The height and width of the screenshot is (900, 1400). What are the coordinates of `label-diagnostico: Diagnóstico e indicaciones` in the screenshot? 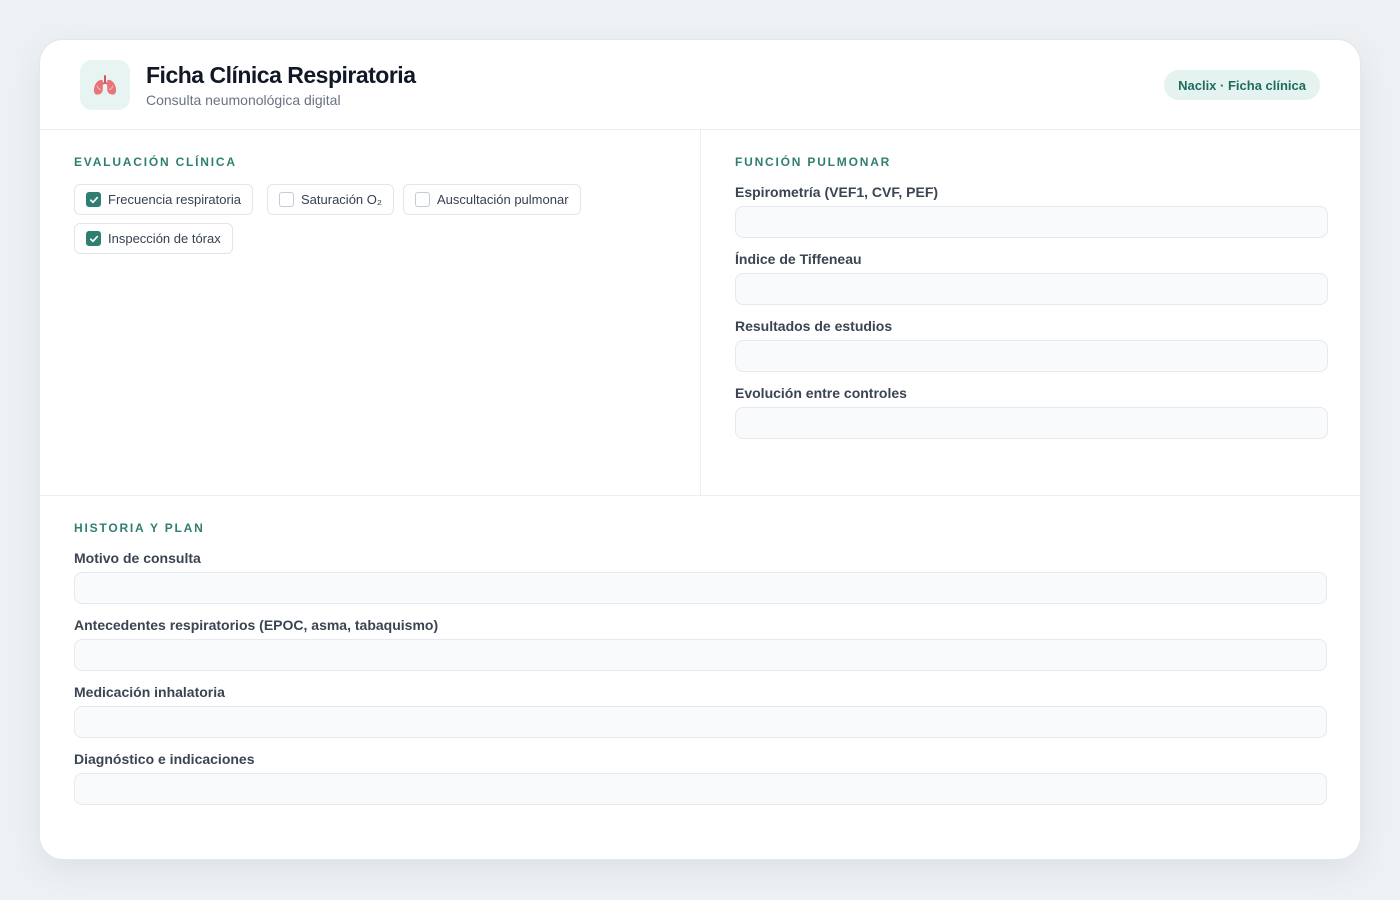 It's located at (164, 759).